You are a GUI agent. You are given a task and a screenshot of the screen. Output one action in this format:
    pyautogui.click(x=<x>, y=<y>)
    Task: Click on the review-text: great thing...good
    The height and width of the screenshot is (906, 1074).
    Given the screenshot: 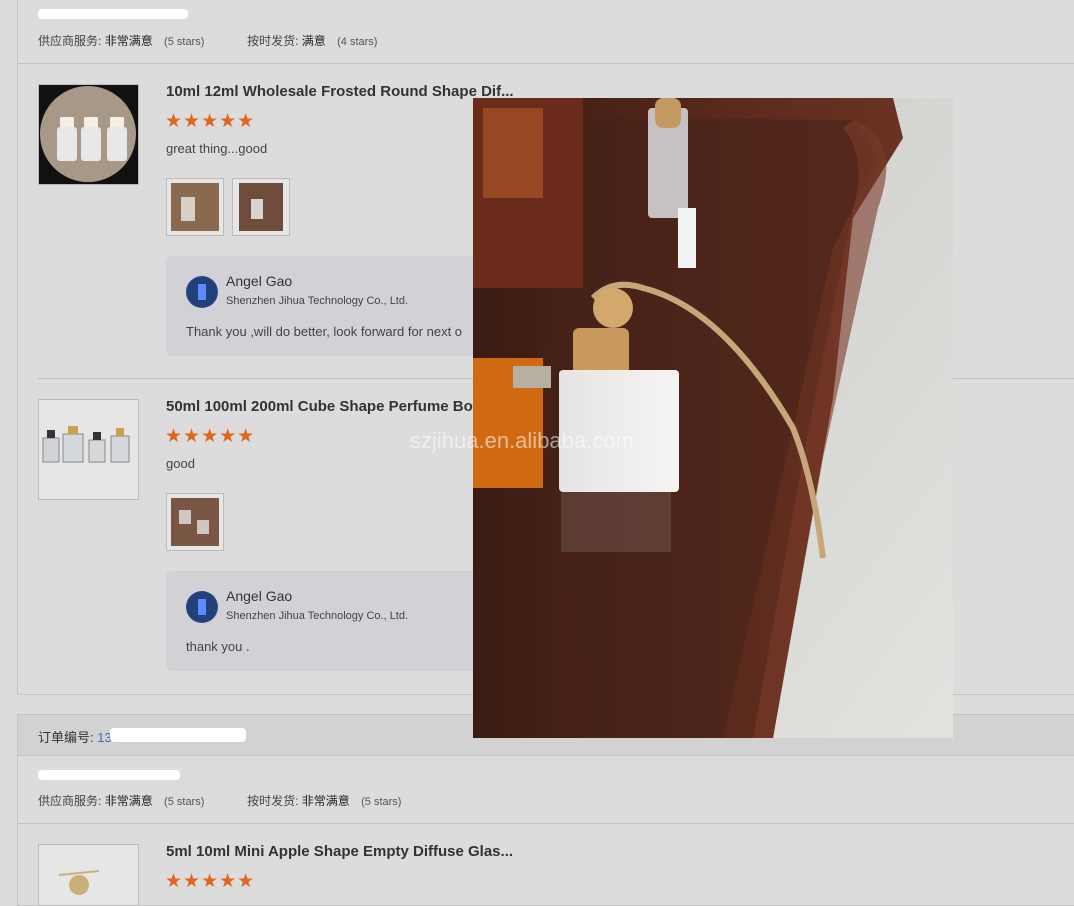 What is the action you would take?
    pyautogui.click(x=217, y=148)
    